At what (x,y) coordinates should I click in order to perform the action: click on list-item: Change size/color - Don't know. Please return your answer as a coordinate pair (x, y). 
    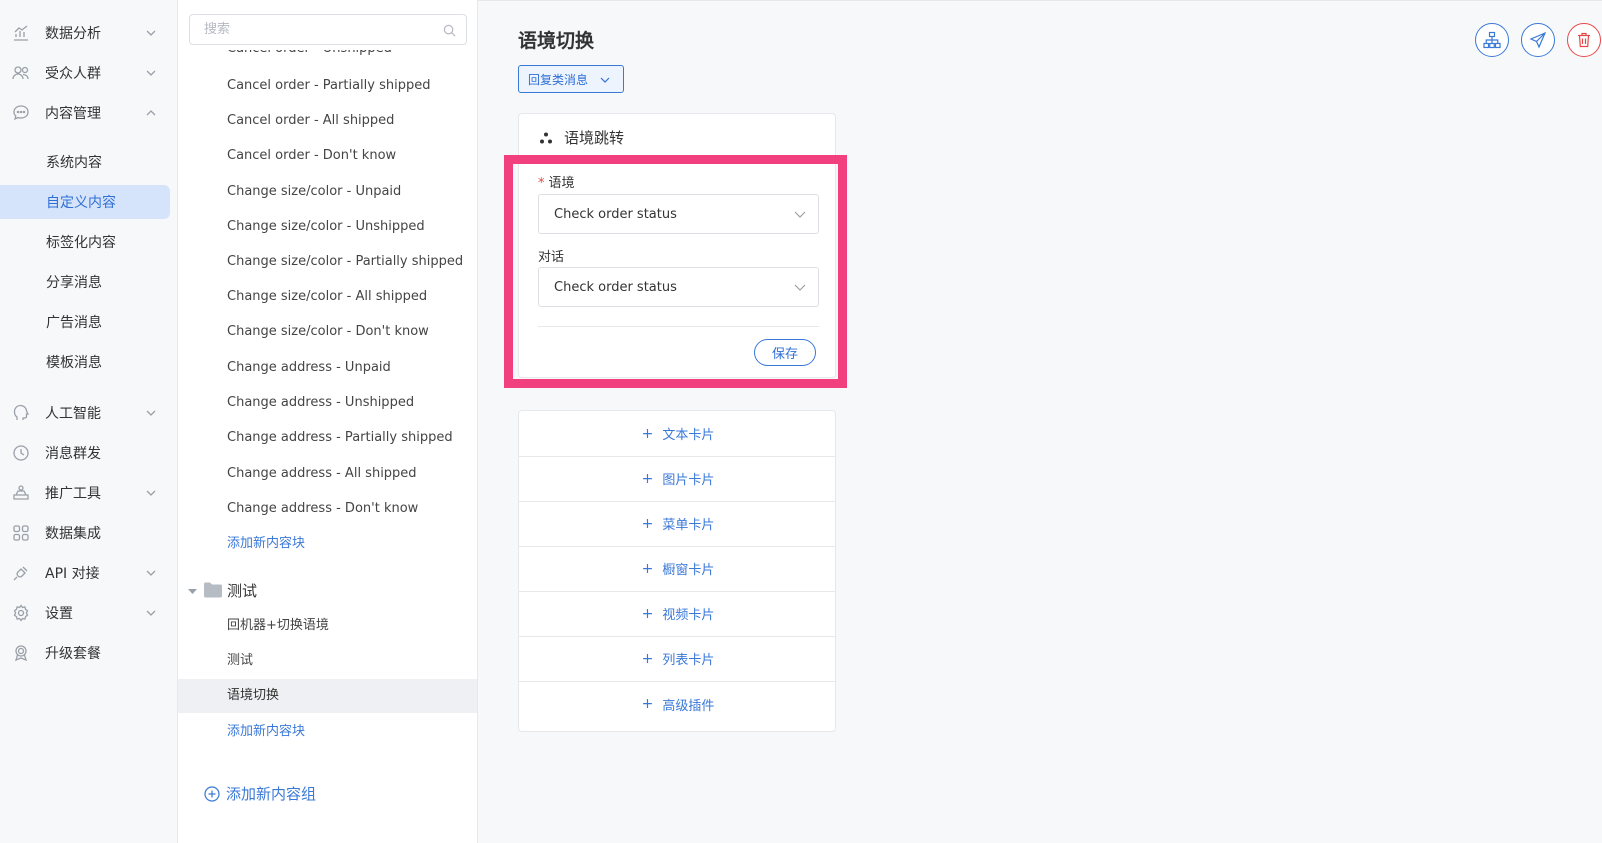
    Looking at the image, I should click on (328, 332).